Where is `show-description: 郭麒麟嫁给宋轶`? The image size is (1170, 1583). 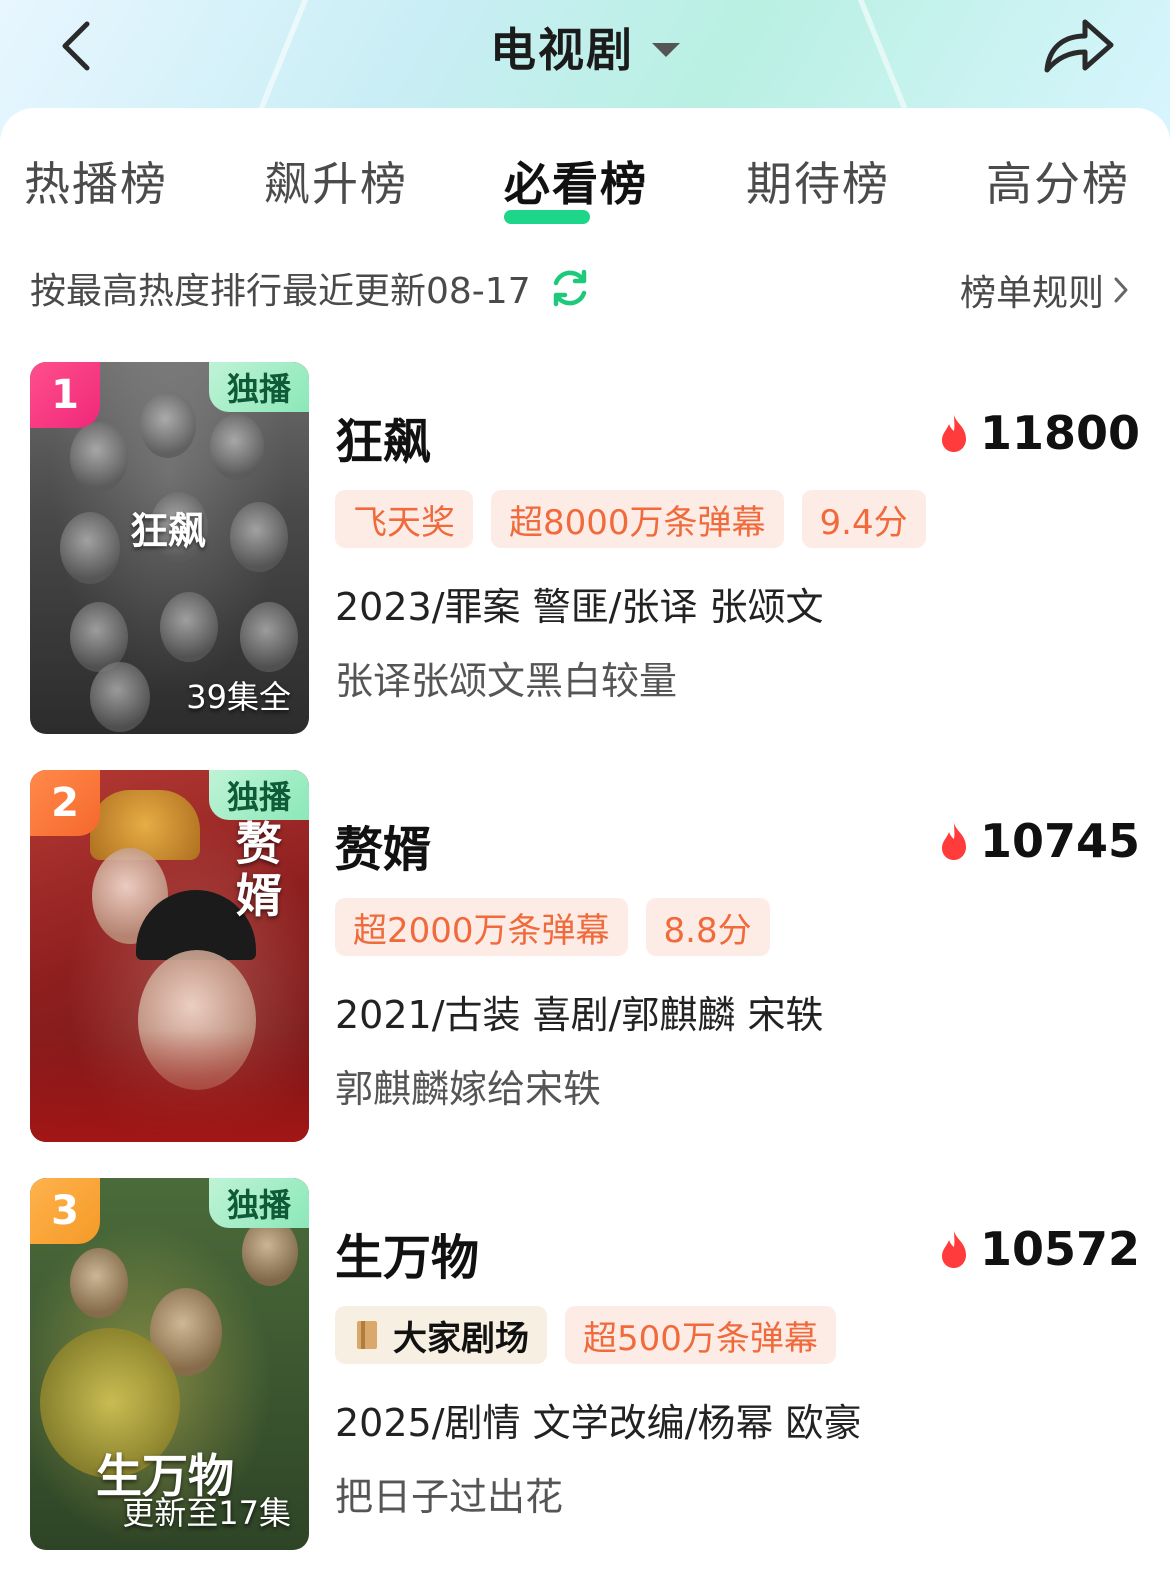 show-description: 郭麒麟嫁给宋轶 is located at coordinates (468, 1089).